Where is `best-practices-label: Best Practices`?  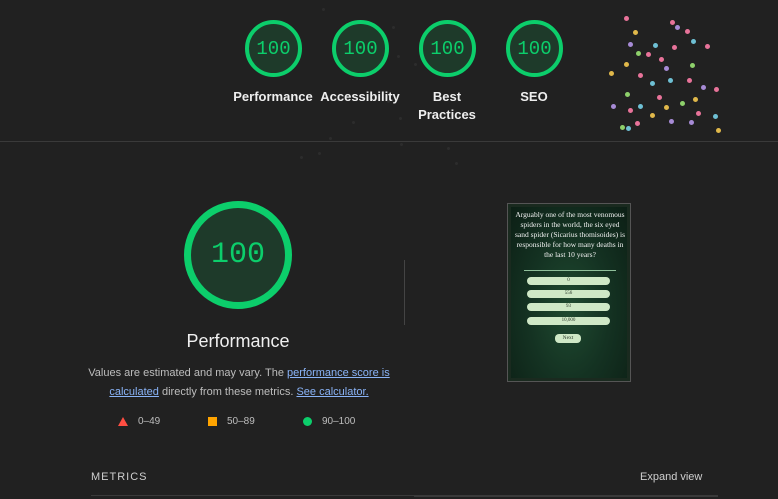
best-practices-label: Best Practices is located at coordinates (447, 105).